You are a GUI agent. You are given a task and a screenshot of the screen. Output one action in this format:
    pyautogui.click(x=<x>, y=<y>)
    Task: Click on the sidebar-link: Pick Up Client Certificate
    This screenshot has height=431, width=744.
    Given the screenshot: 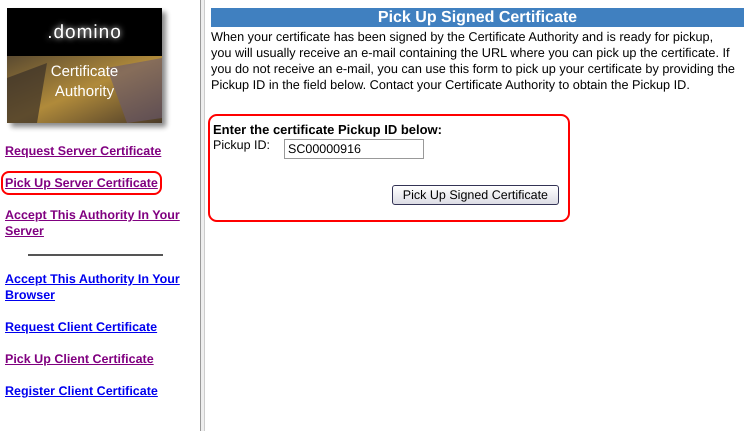 What is the action you would take?
    pyautogui.click(x=99, y=359)
    